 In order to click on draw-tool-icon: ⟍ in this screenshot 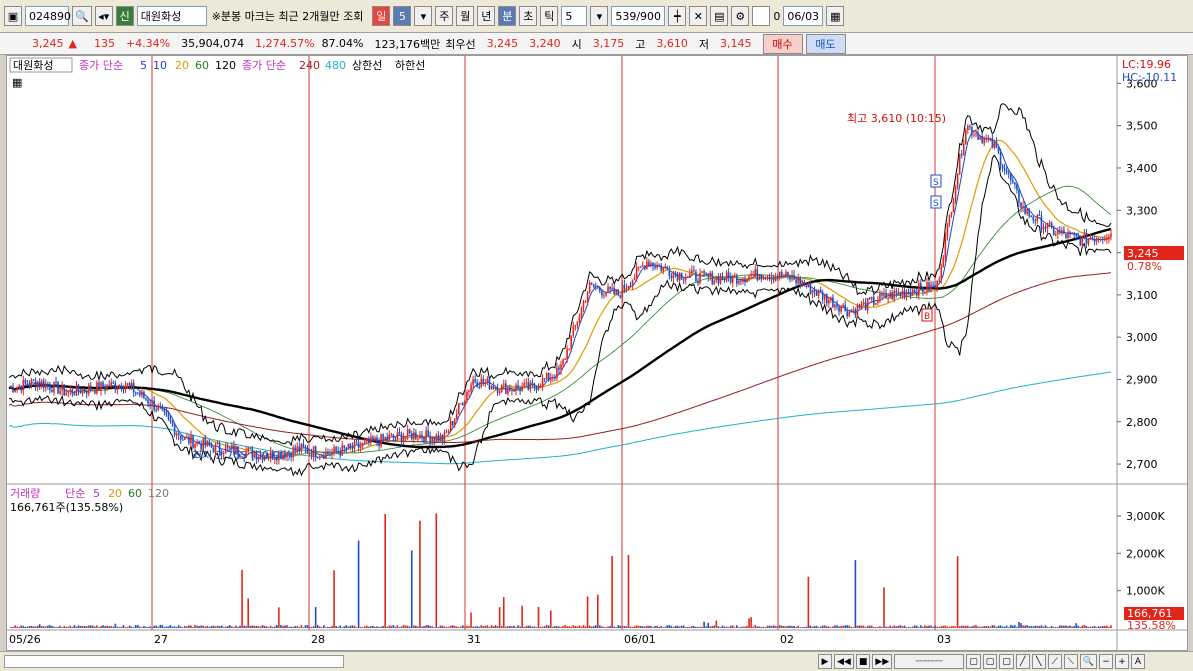, I will do `click(1070, 661)`.